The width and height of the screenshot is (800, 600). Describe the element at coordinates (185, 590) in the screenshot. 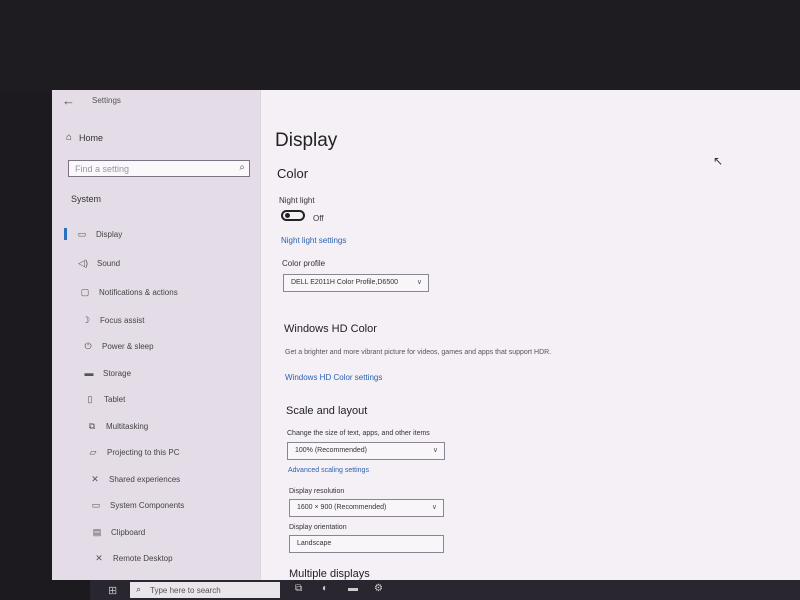

I see `taskbar-search-text: Type here to search` at that location.